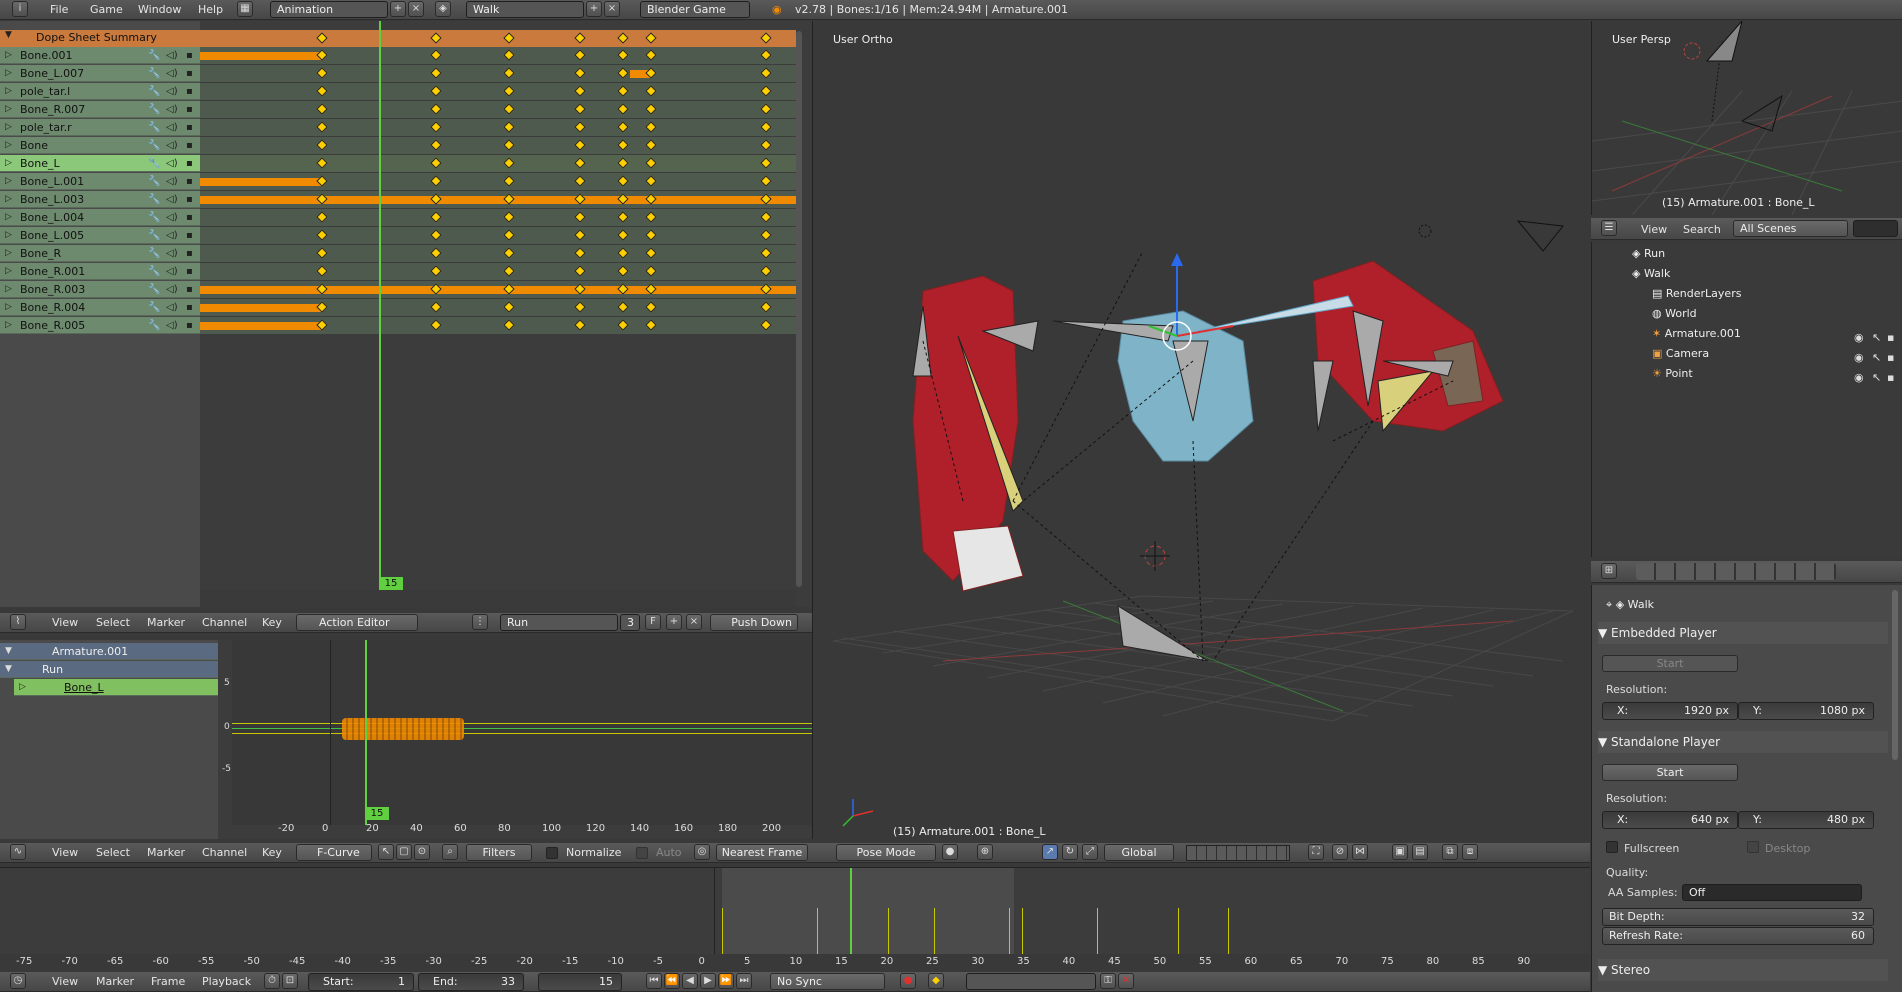  Describe the element at coordinates (100, 145) in the screenshot. I see `dopesheet-channel-row: ▷ Bone 🔧 ◁) ▪` at that location.